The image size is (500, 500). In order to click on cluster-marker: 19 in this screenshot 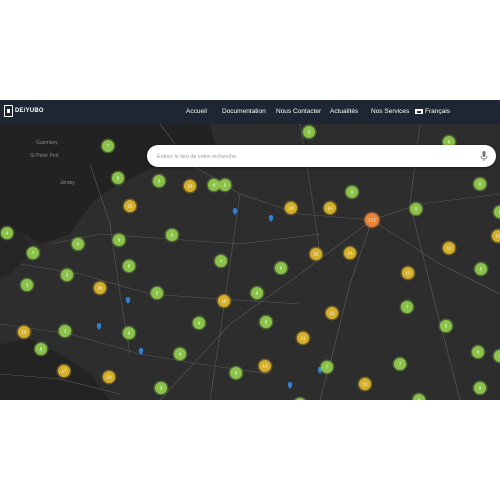, I will do `click(109, 377)`.